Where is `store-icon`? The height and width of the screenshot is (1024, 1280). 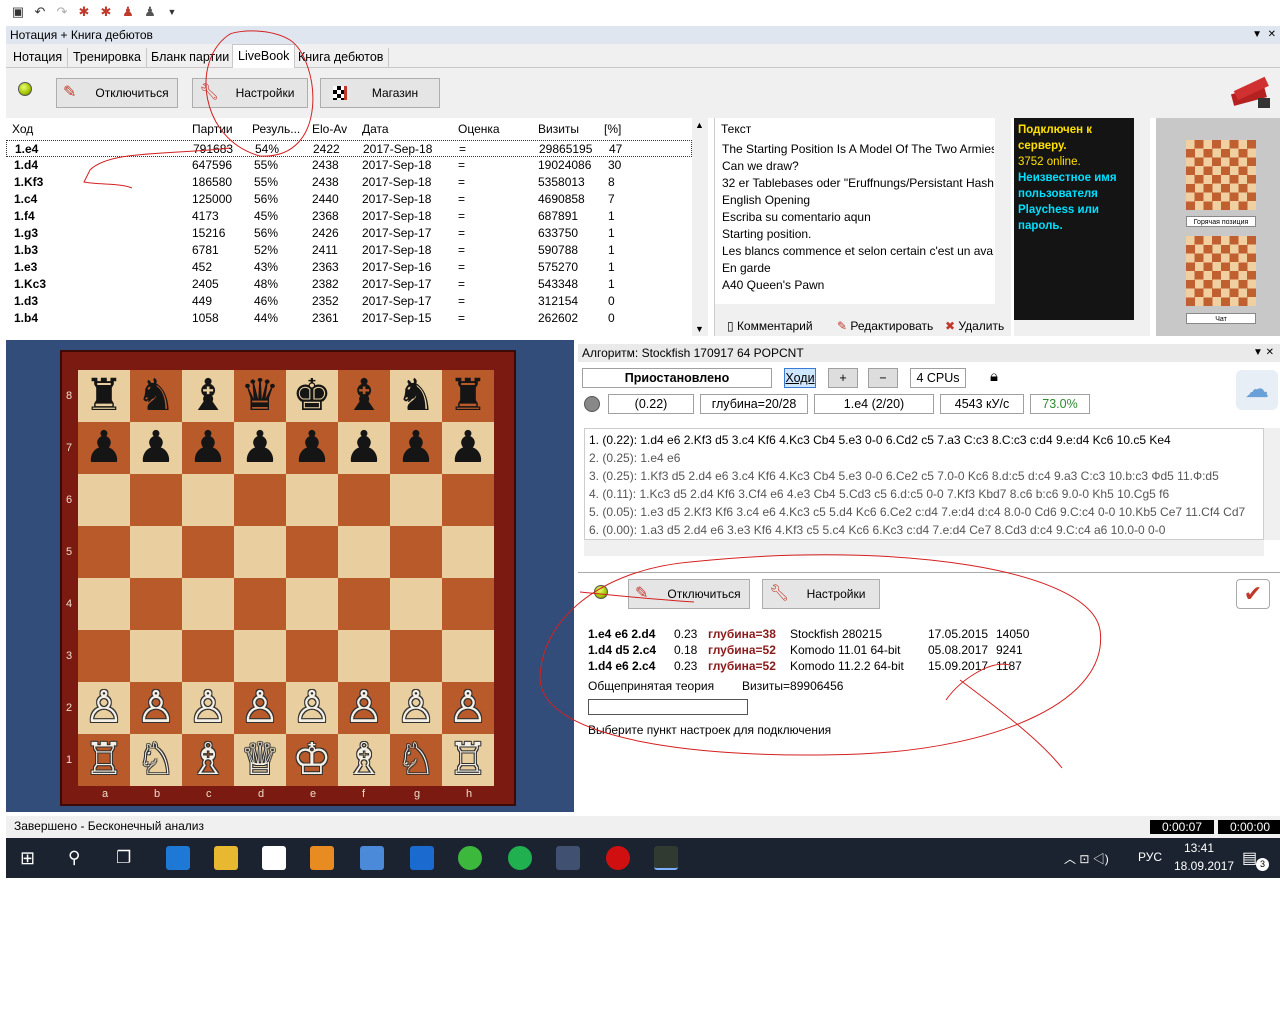 store-icon is located at coordinates (274, 858).